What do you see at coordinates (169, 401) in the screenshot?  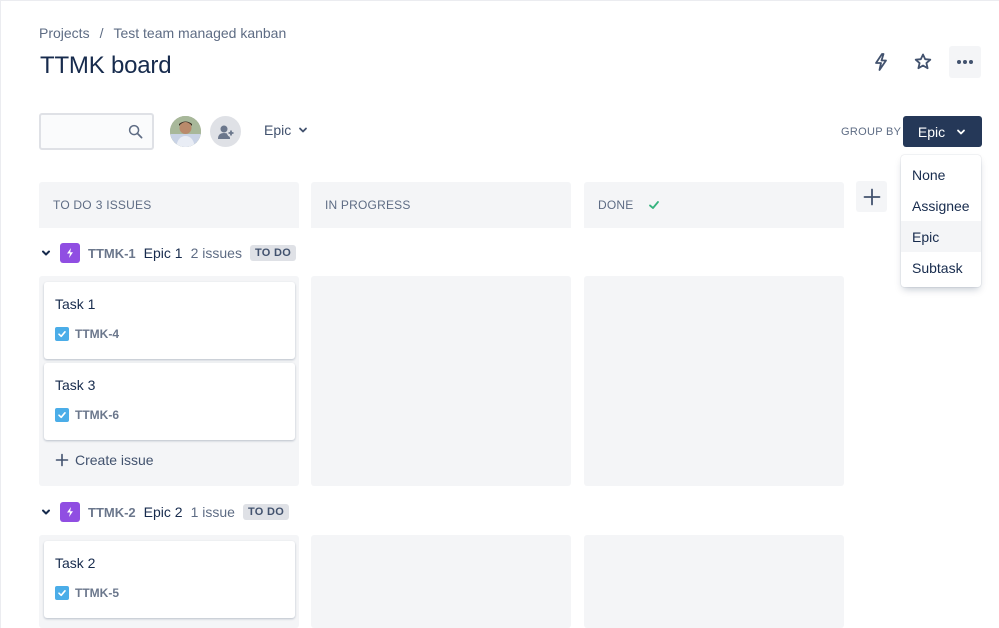 I see `issue-card: Task 3 TTMK-6` at bounding box center [169, 401].